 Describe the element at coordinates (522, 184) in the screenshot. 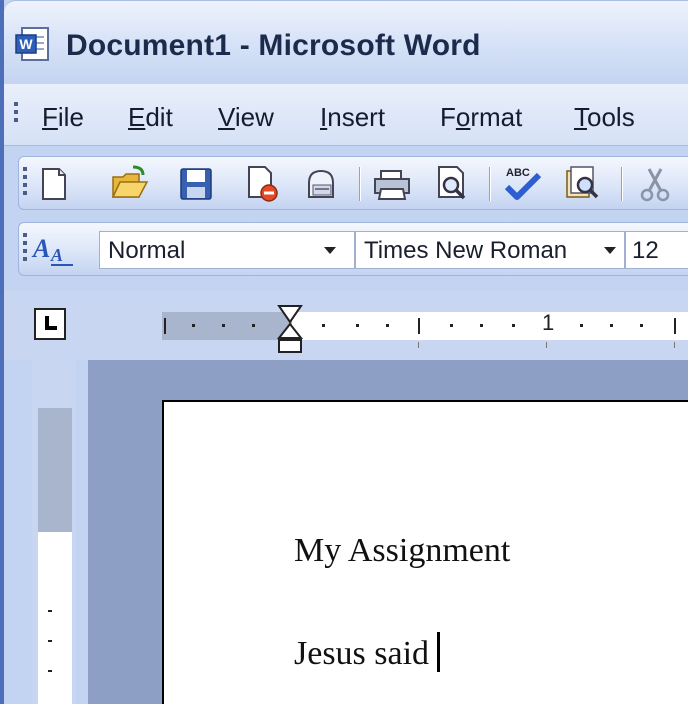

I see `spelling-grammar-icon: ABC` at that location.